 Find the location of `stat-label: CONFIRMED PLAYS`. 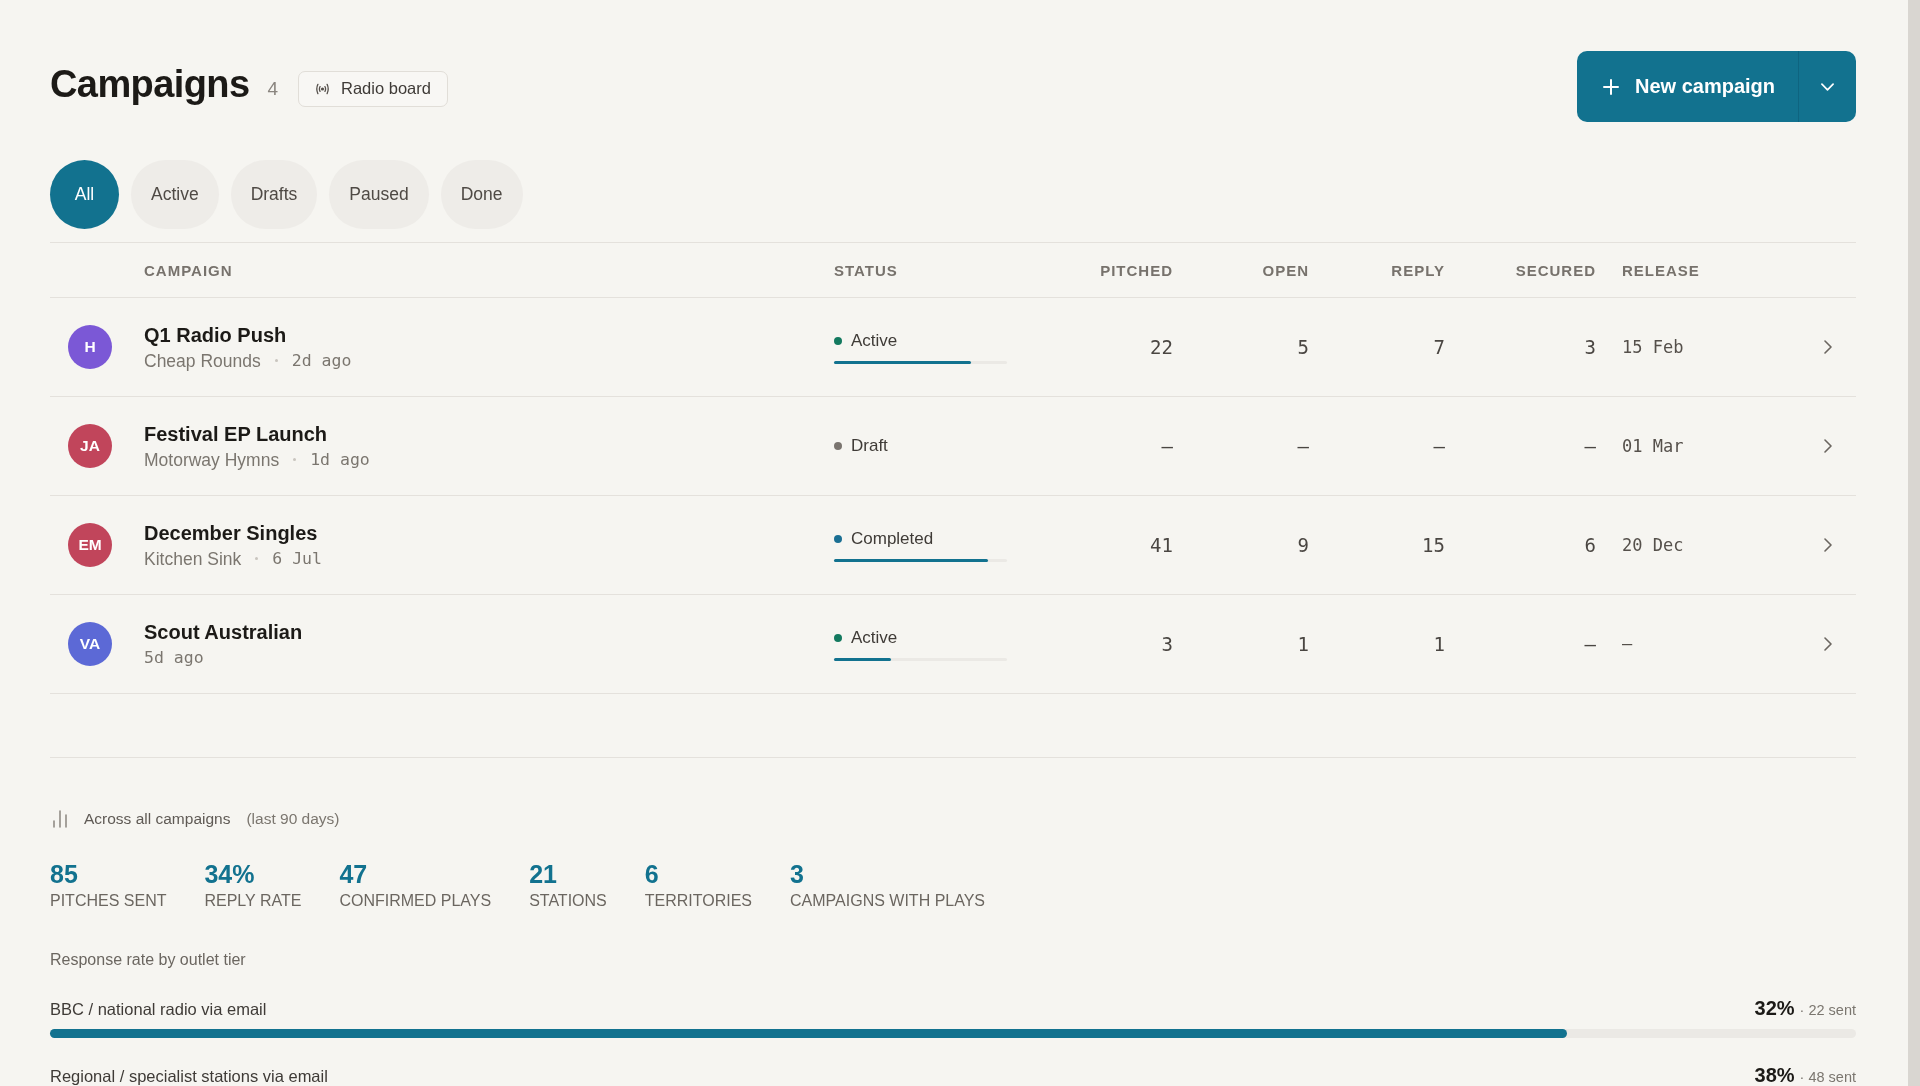

stat-label: CONFIRMED PLAYS is located at coordinates (415, 901).